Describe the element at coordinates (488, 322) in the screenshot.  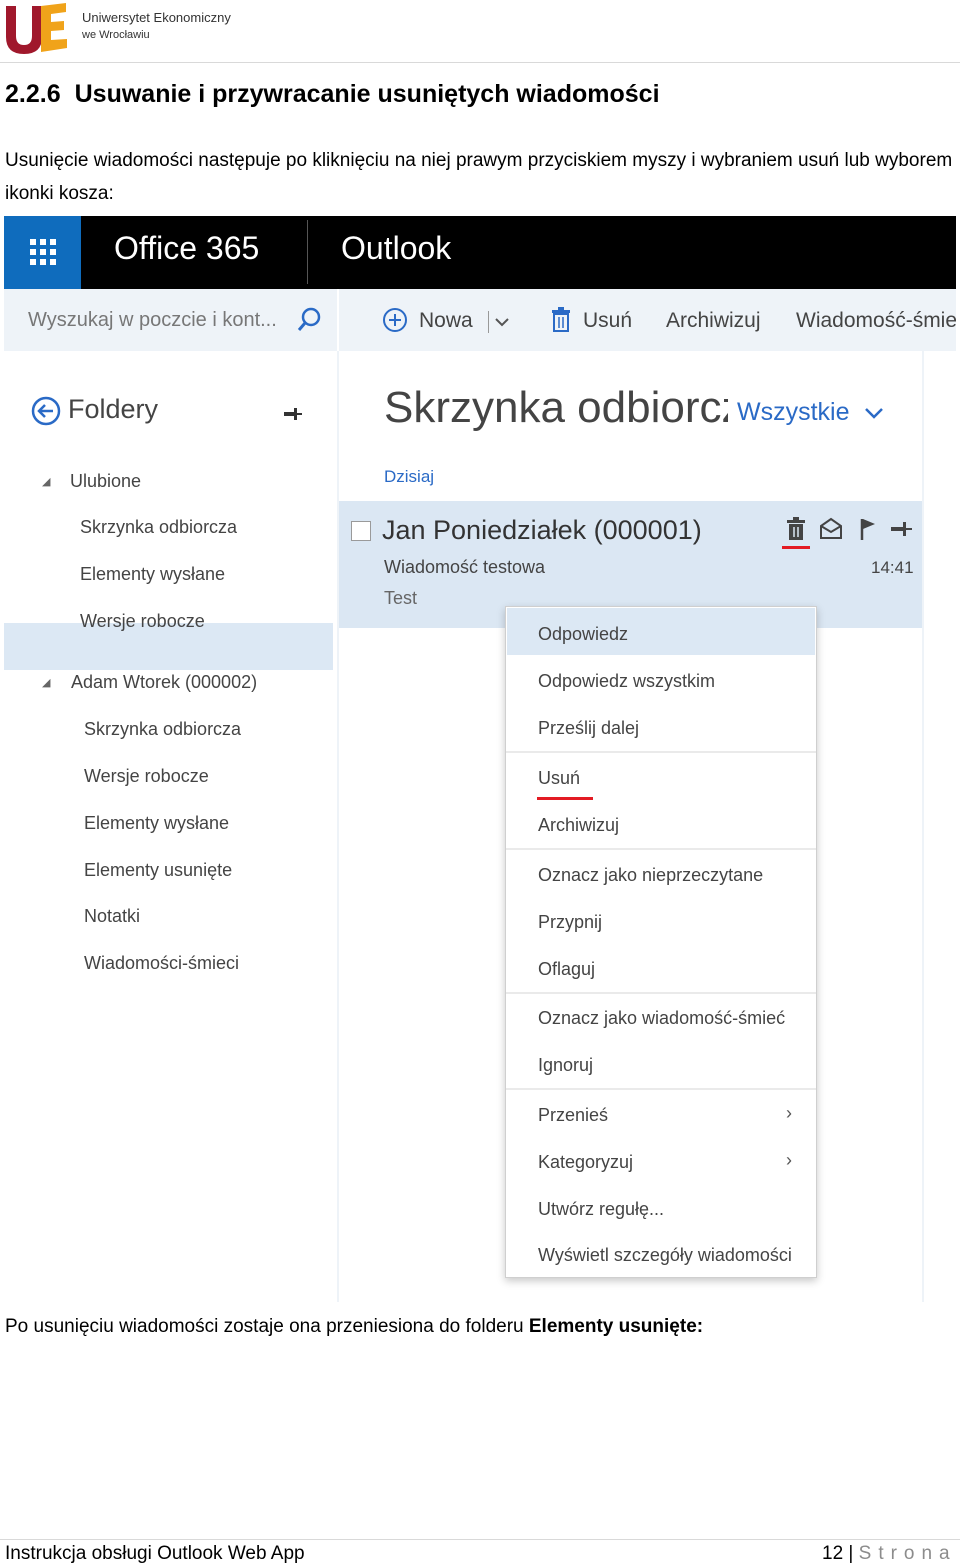
I see `new-split-divider` at that location.